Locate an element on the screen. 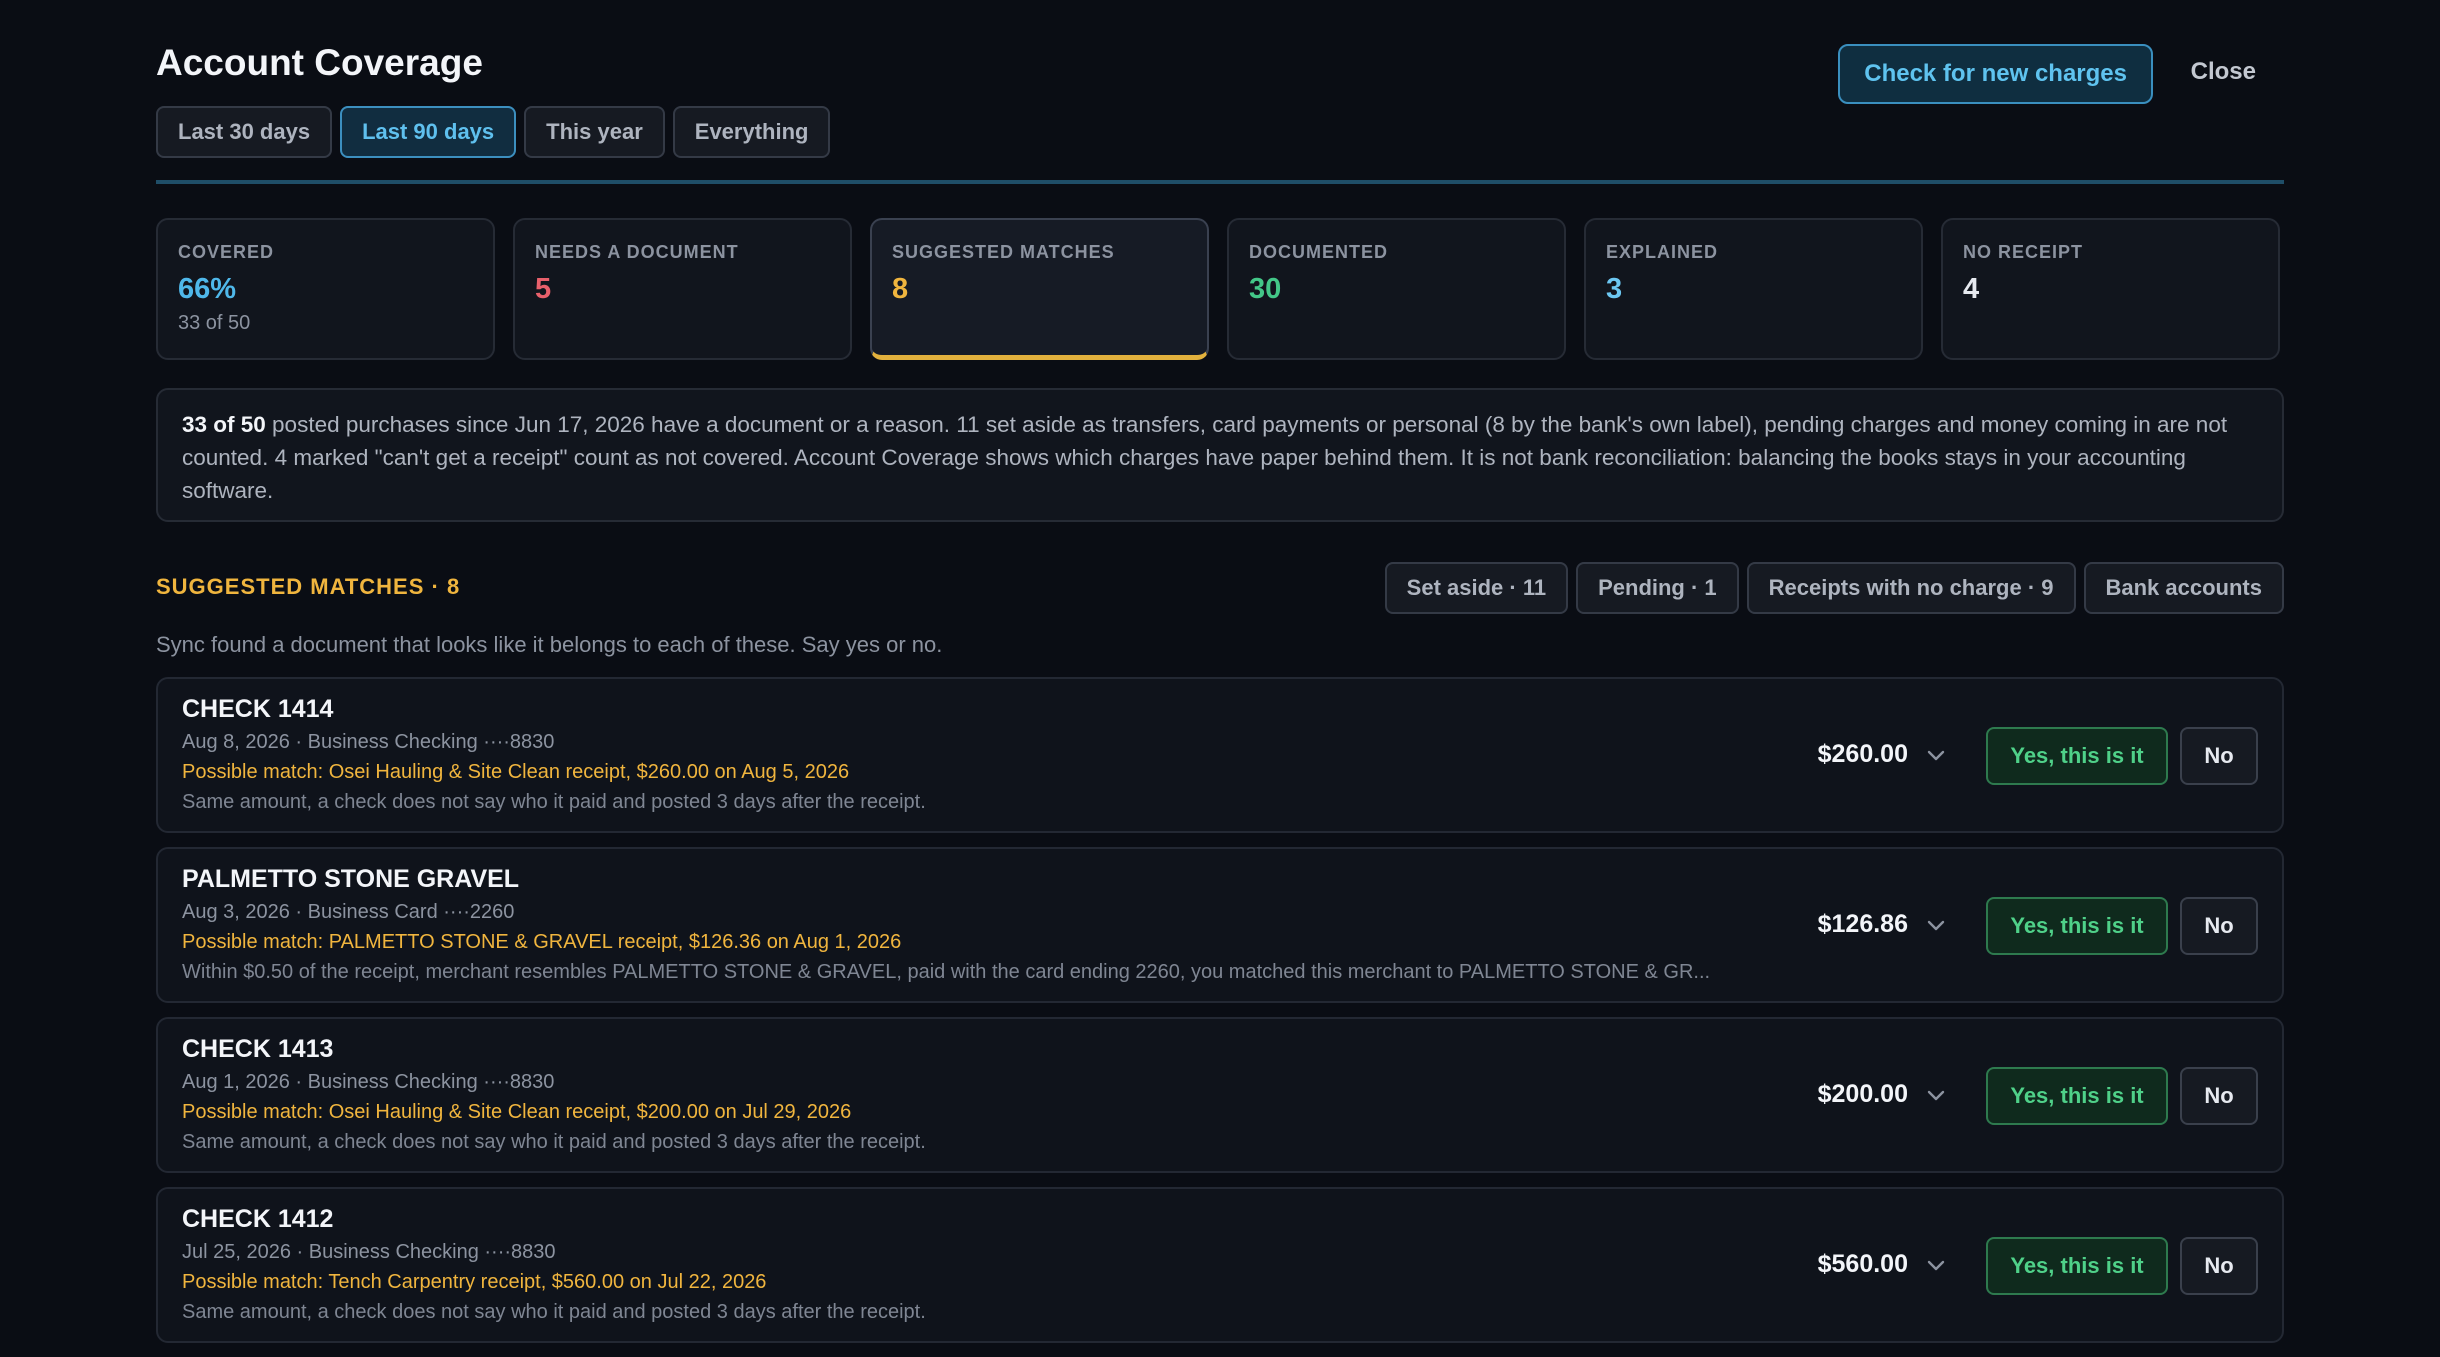  stat-card-no-receipt: NO RECEIPT 4 is located at coordinates (2110, 289).